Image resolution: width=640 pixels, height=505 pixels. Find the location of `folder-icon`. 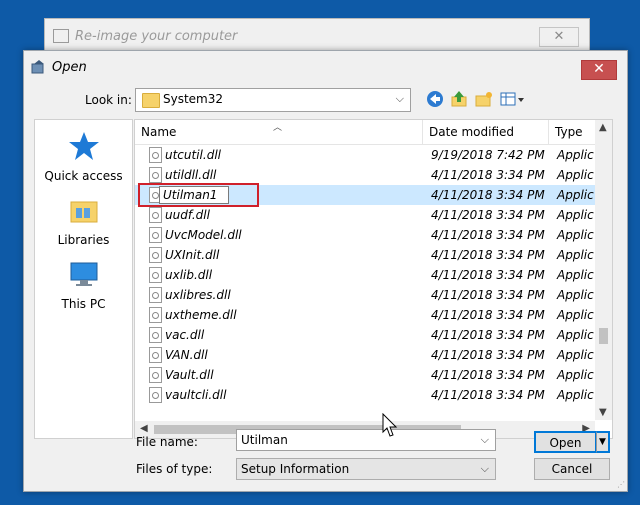

folder-icon is located at coordinates (151, 100).